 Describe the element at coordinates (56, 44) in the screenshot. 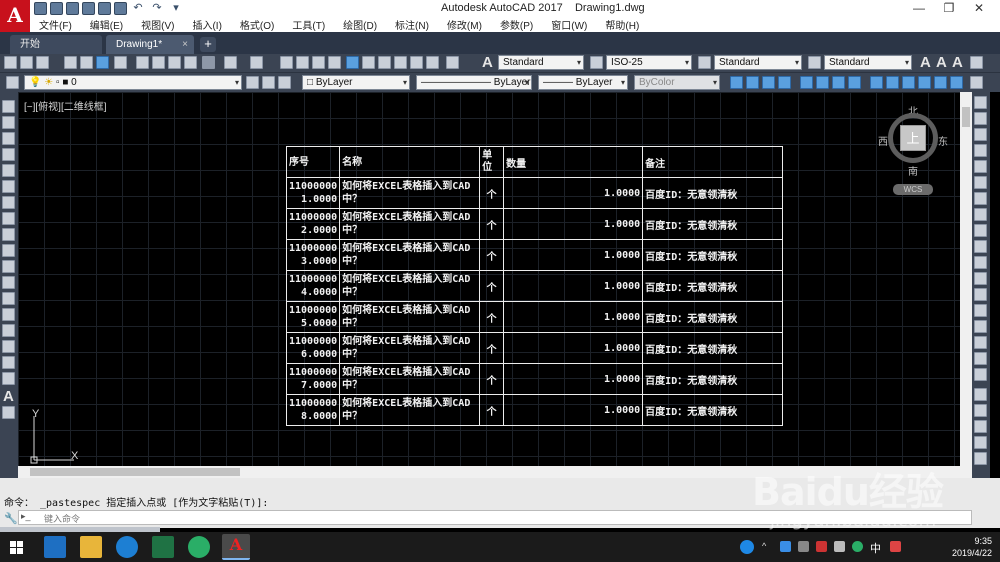

I see `tab-start: 开始` at that location.